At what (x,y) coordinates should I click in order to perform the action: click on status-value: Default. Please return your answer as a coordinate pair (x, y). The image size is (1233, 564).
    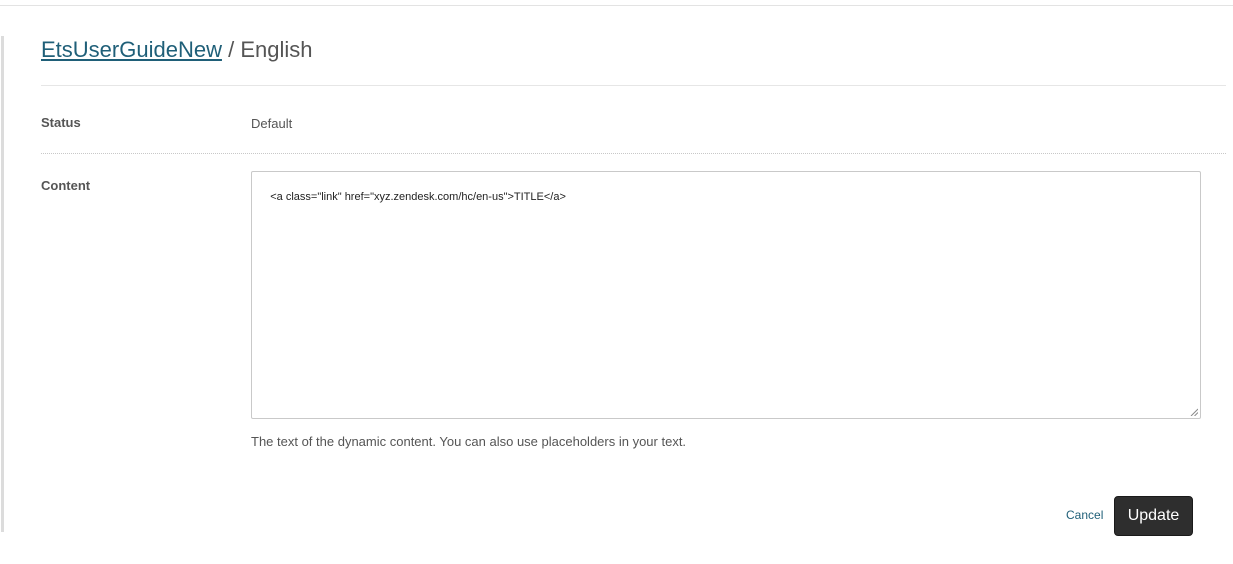
    Looking at the image, I should click on (272, 123).